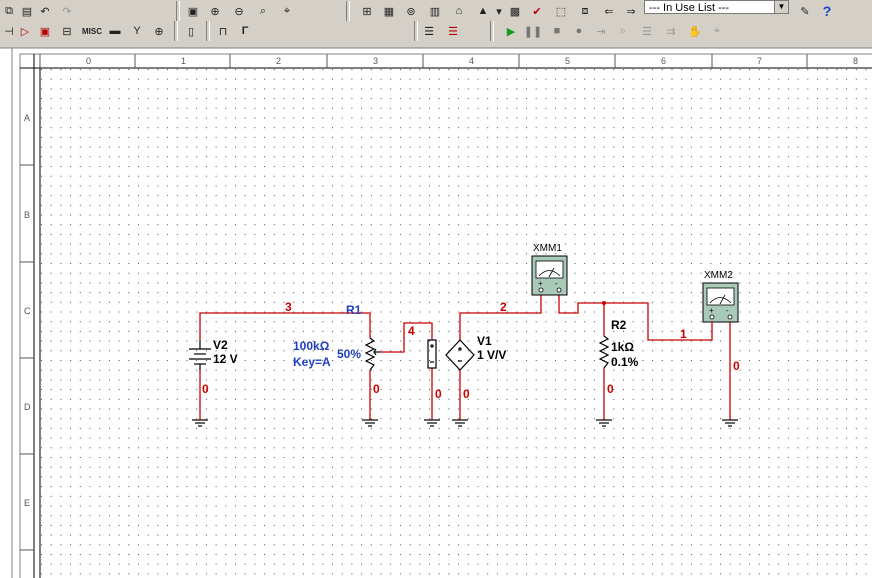  What do you see at coordinates (375, 61) in the screenshot?
I see `ruler-col-3: 3` at bounding box center [375, 61].